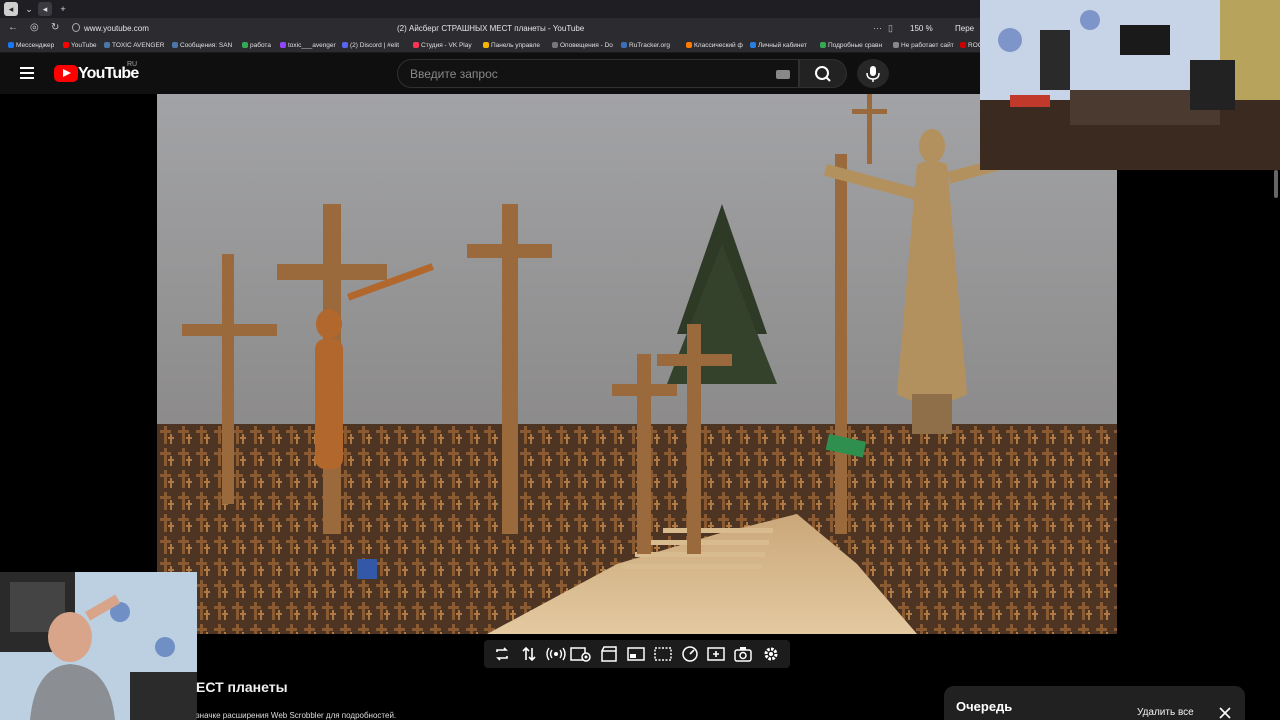  Describe the element at coordinates (663, 654) in the screenshot. I see `cinema-icon` at that location.